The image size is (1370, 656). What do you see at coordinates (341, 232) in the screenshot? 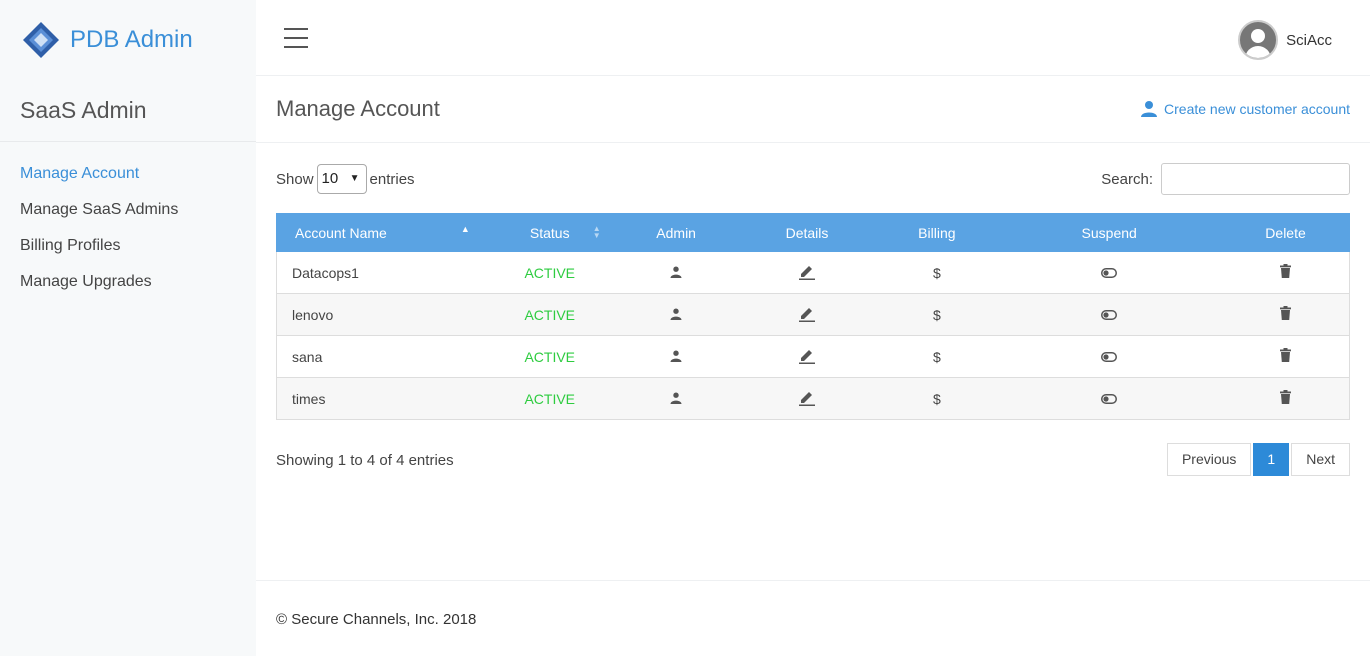
I see `column-label: Account Name` at bounding box center [341, 232].